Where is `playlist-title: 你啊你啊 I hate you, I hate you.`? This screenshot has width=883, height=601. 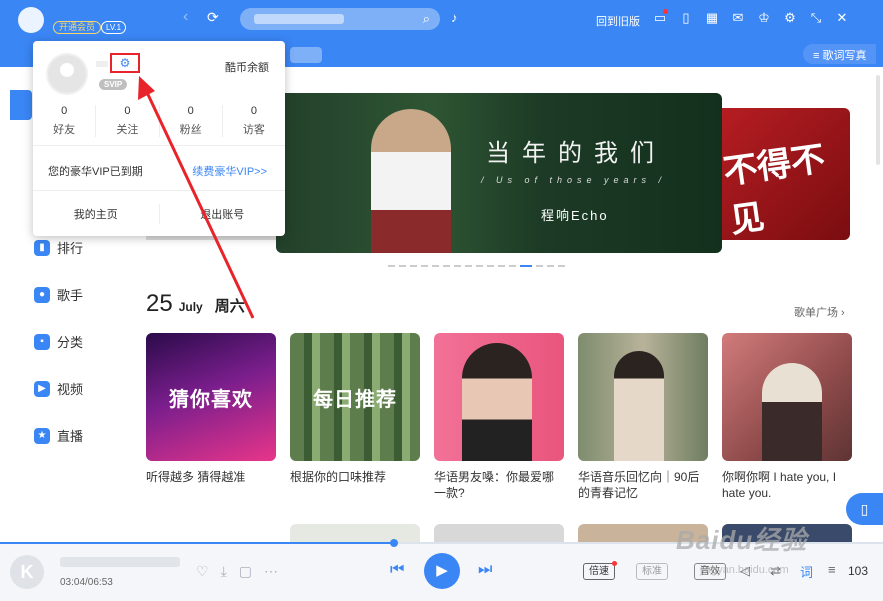 playlist-title: 你啊你啊 I hate you, I hate you. is located at coordinates (787, 485).